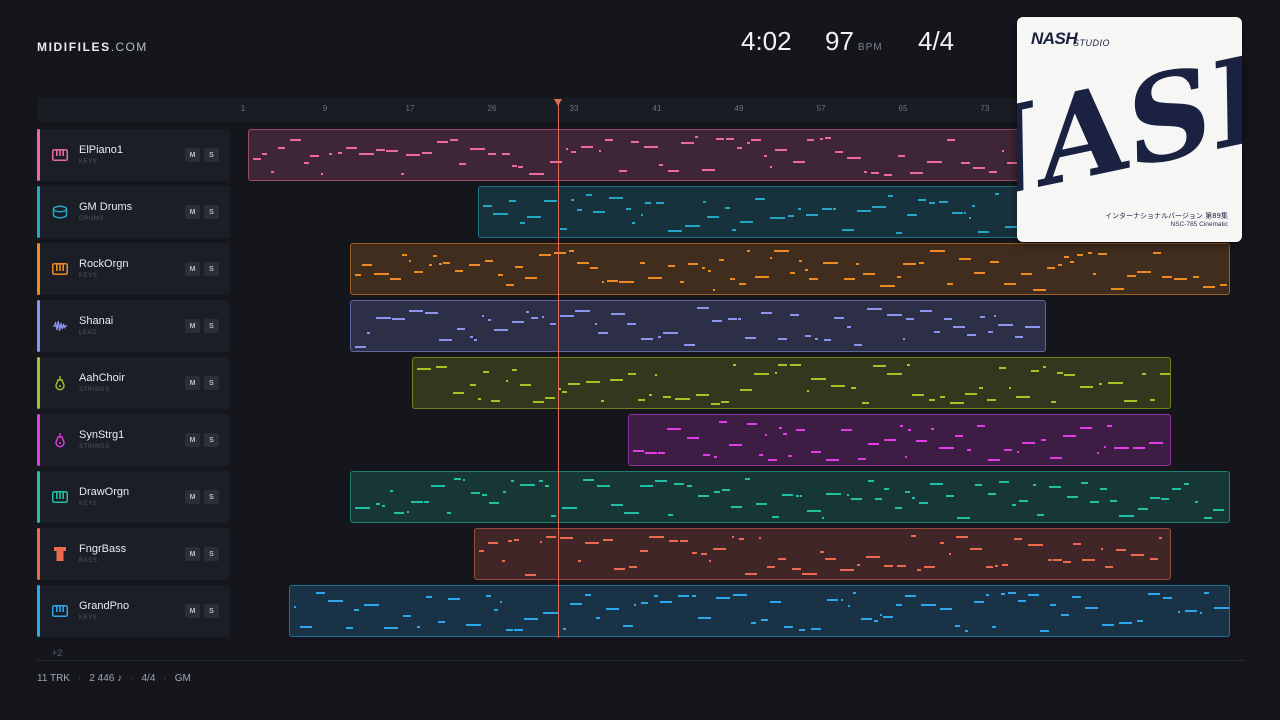  I want to click on album-catalog: NSC-785 Cinematic, so click(1199, 224).